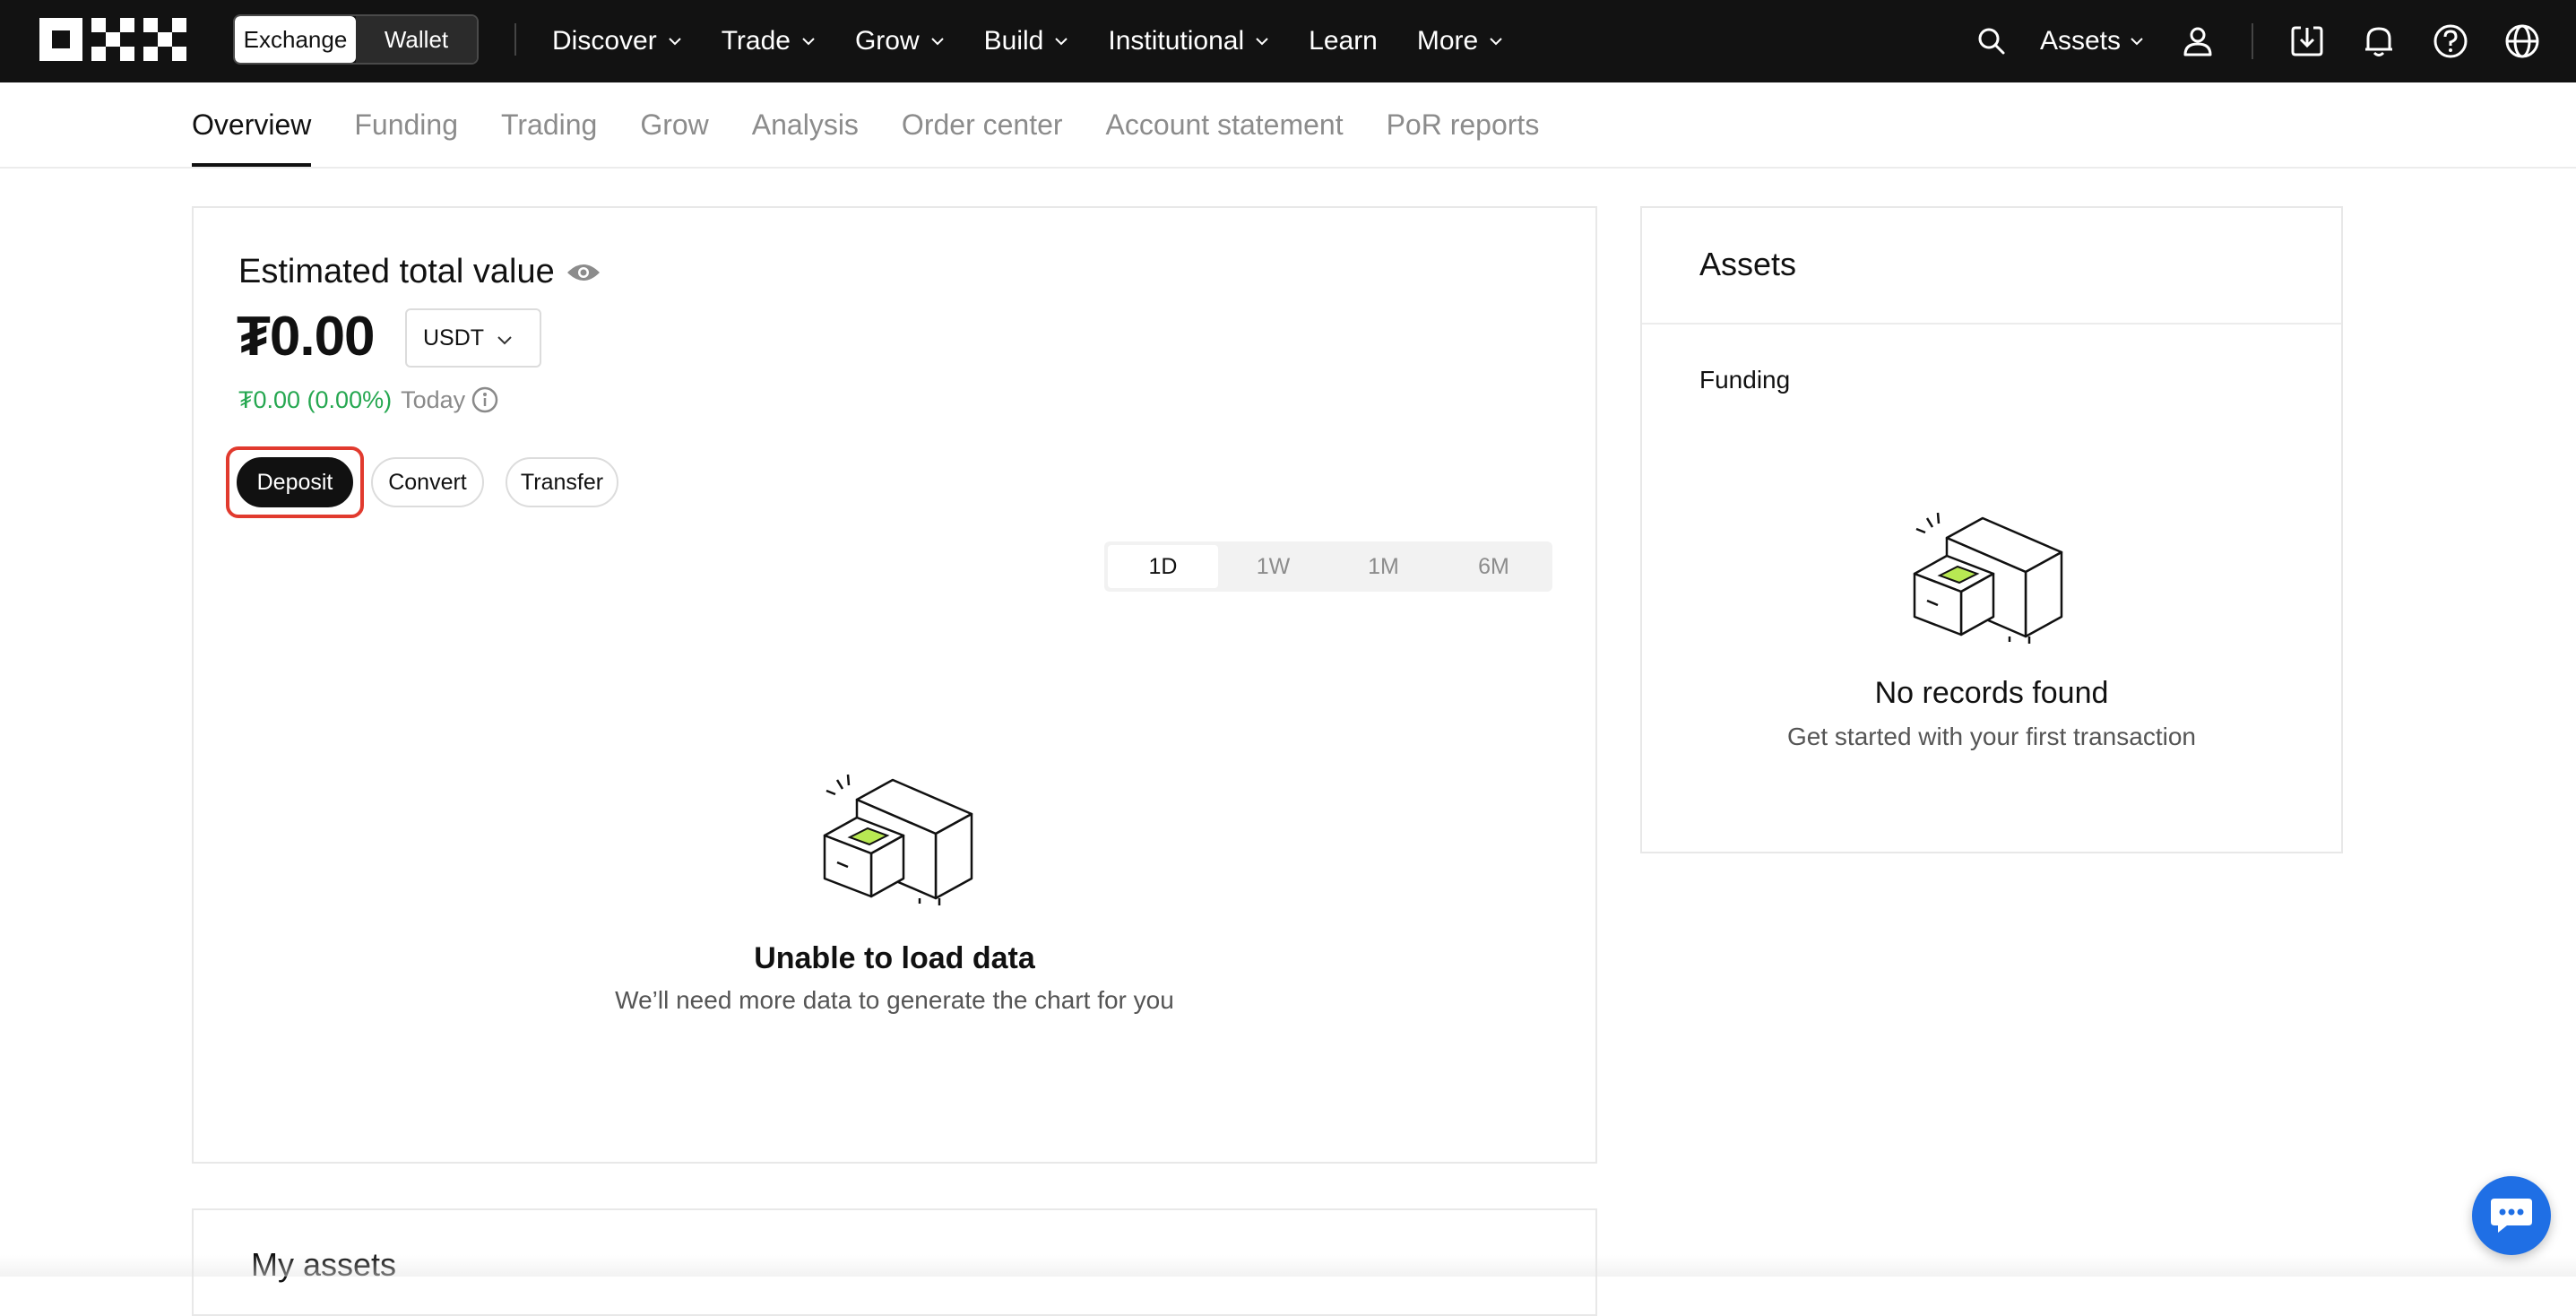 The height and width of the screenshot is (1316, 2576). I want to click on menu-trade: Trade, so click(769, 41).